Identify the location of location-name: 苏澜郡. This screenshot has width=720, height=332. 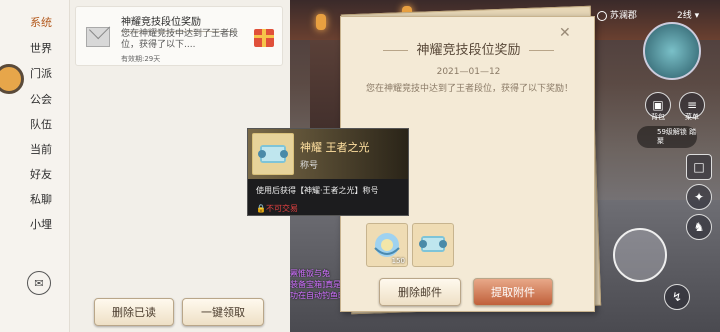
(623, 16).